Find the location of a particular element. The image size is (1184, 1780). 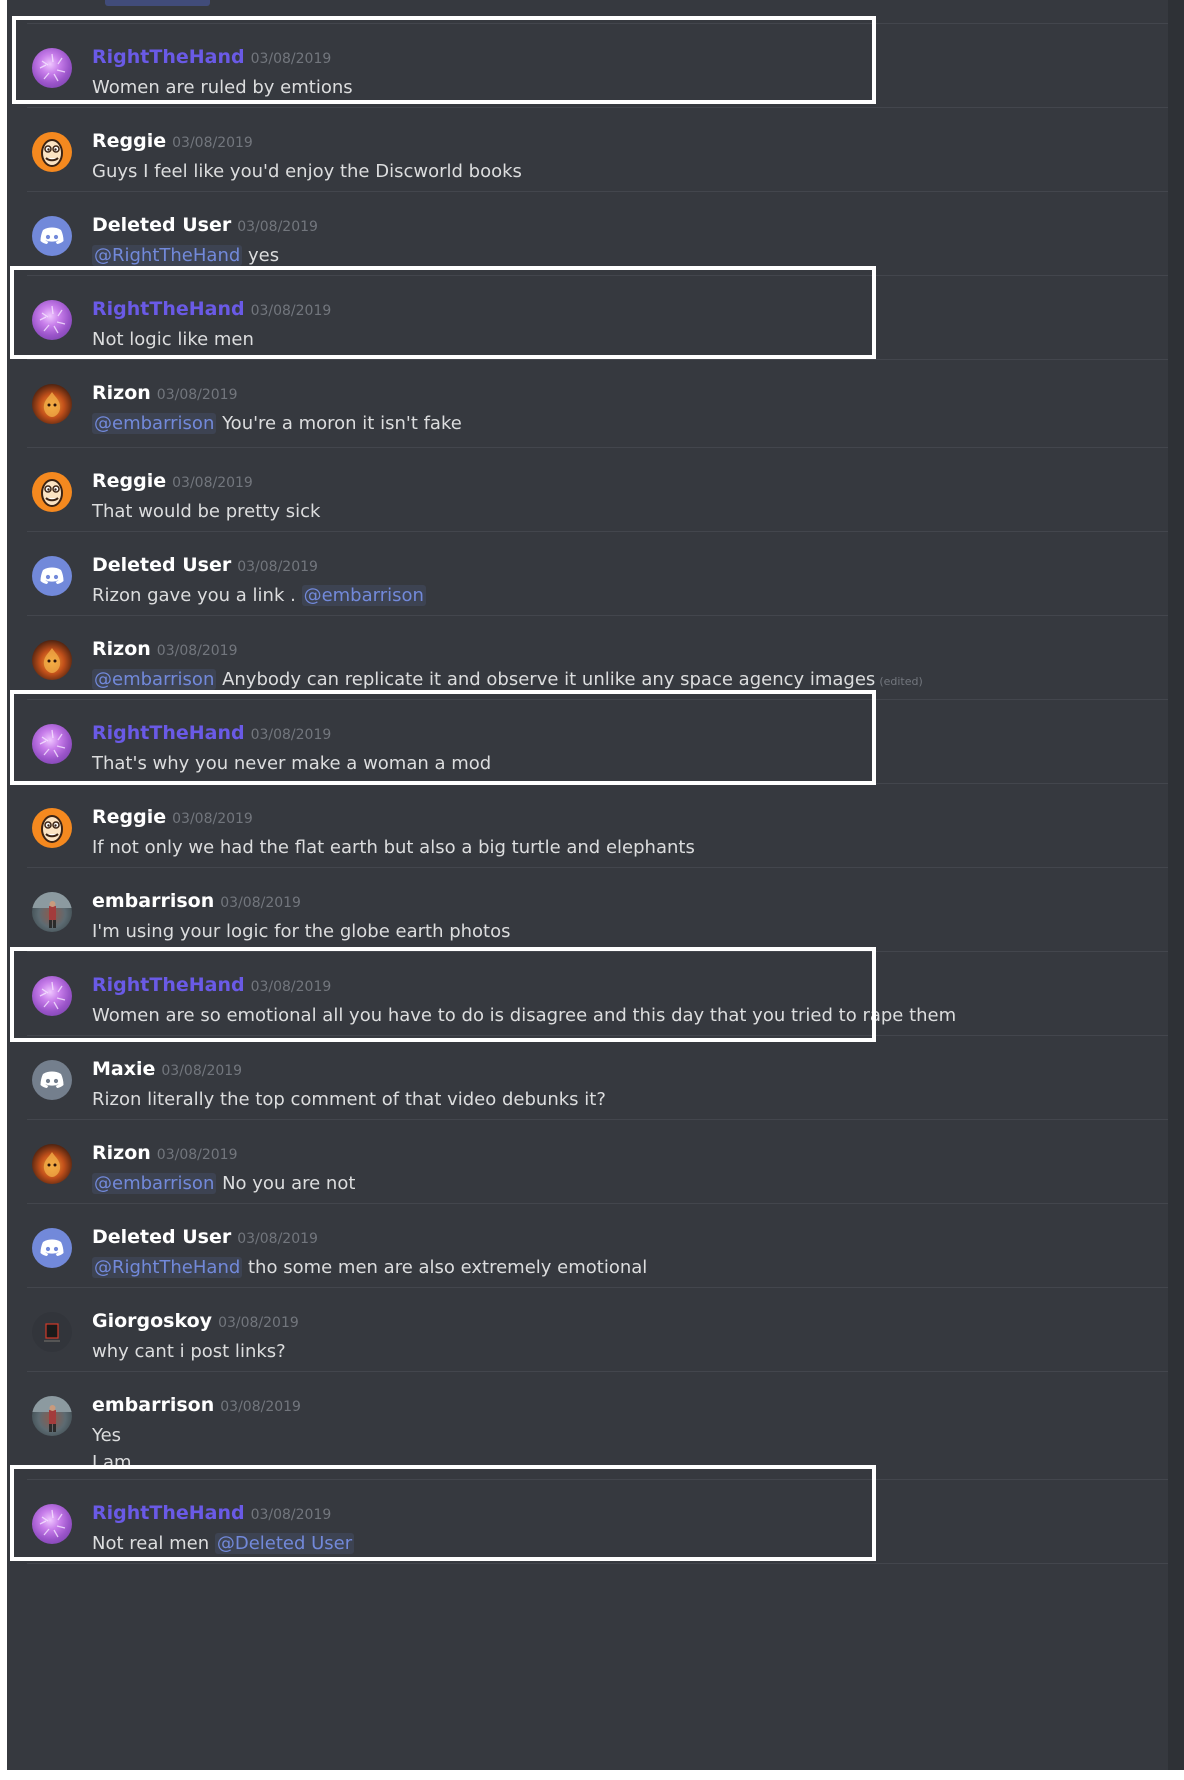

author-name: Giorgoskoy is located at coordinates (152, 1321).